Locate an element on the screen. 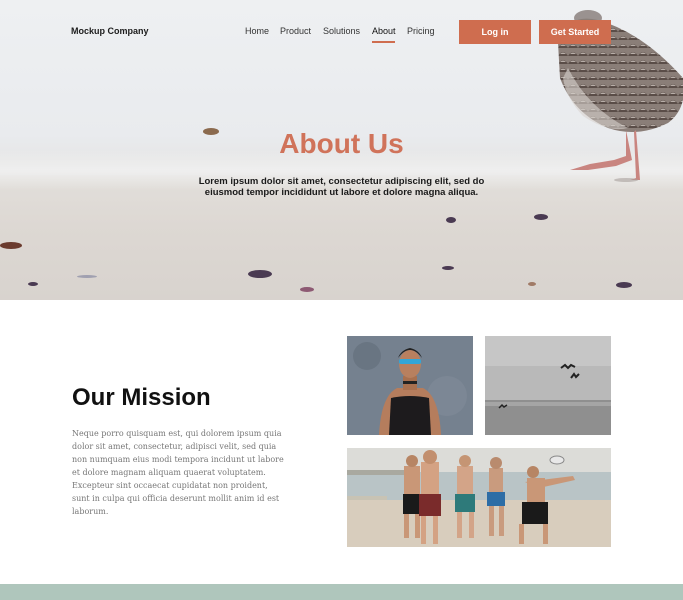  woman-illustration is located at coordinates (410, 385).